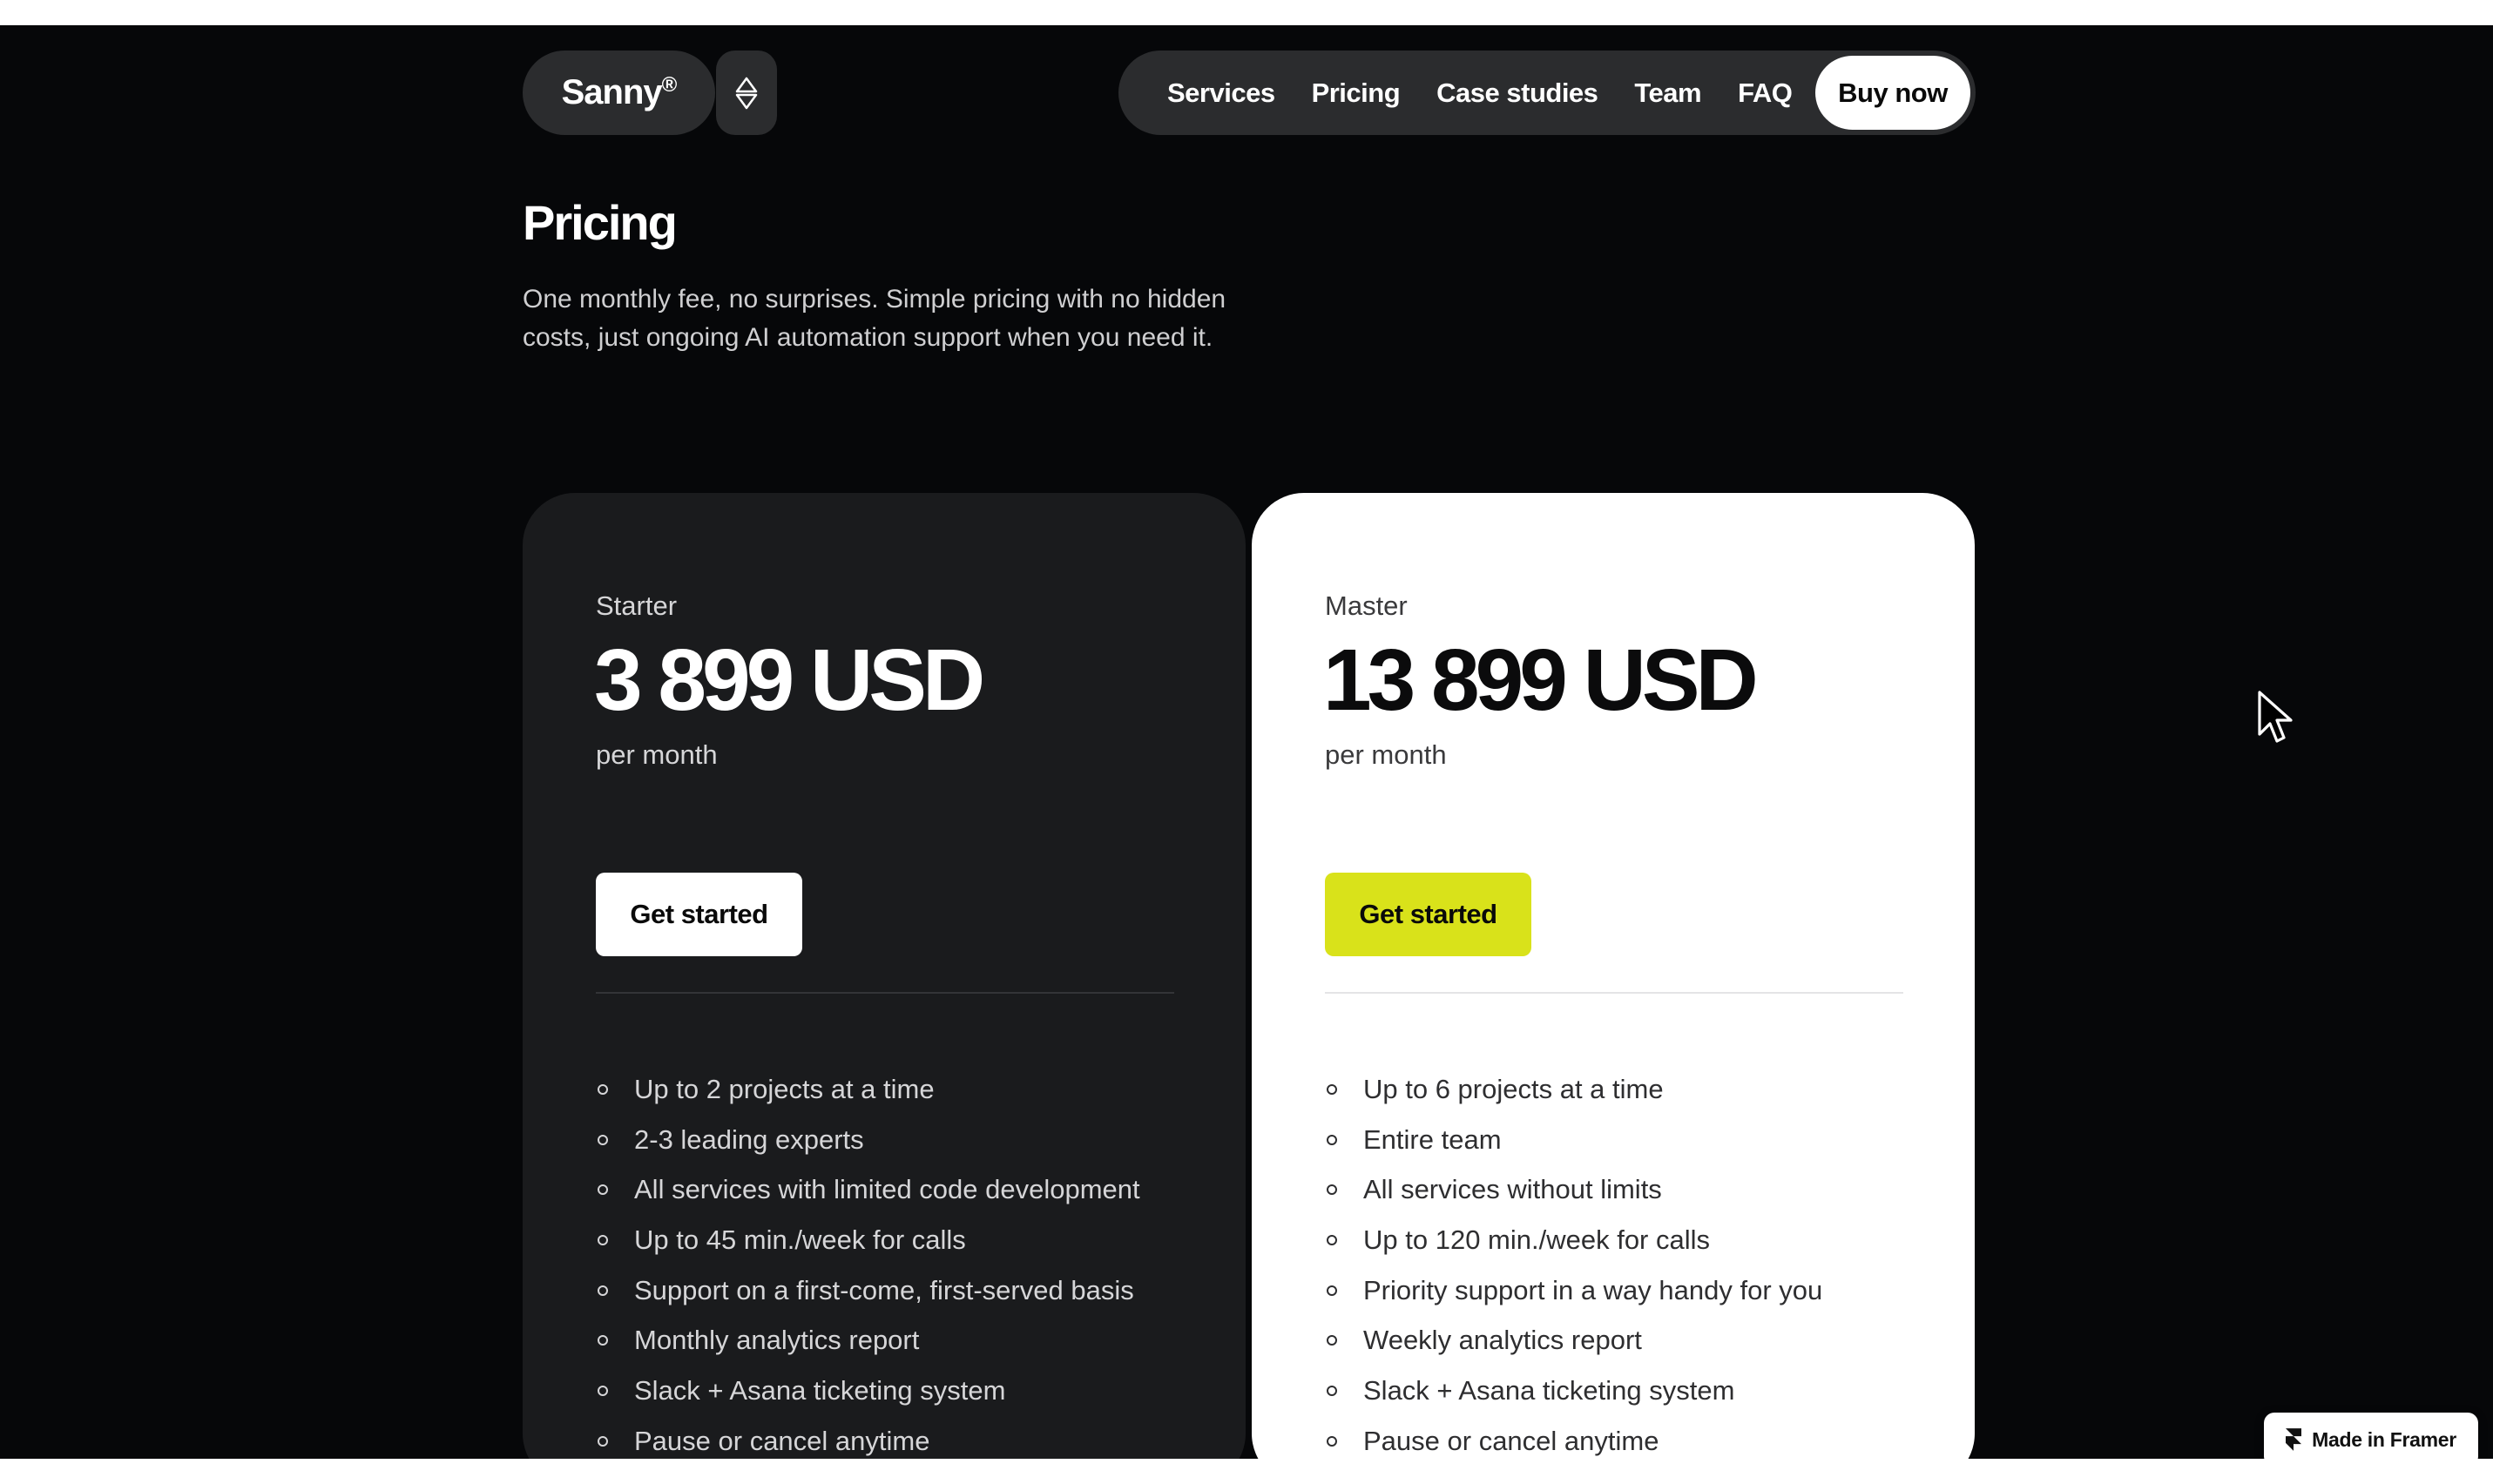 The width and height of the screenshot is (2493, 1484). Describe the element at coordinates (1574, 1140) in the screenshot. I see `feature-item: Entire team` at that location.